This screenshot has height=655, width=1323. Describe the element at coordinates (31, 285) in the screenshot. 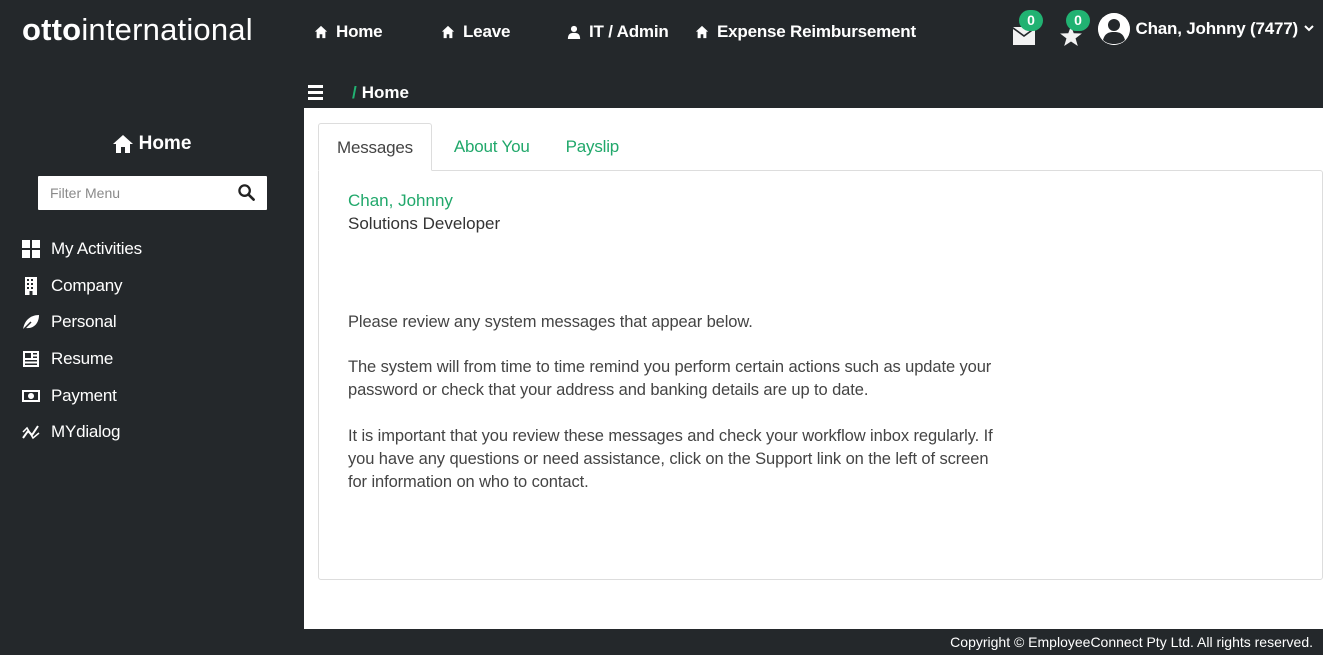

I see `building-icon` at that location.